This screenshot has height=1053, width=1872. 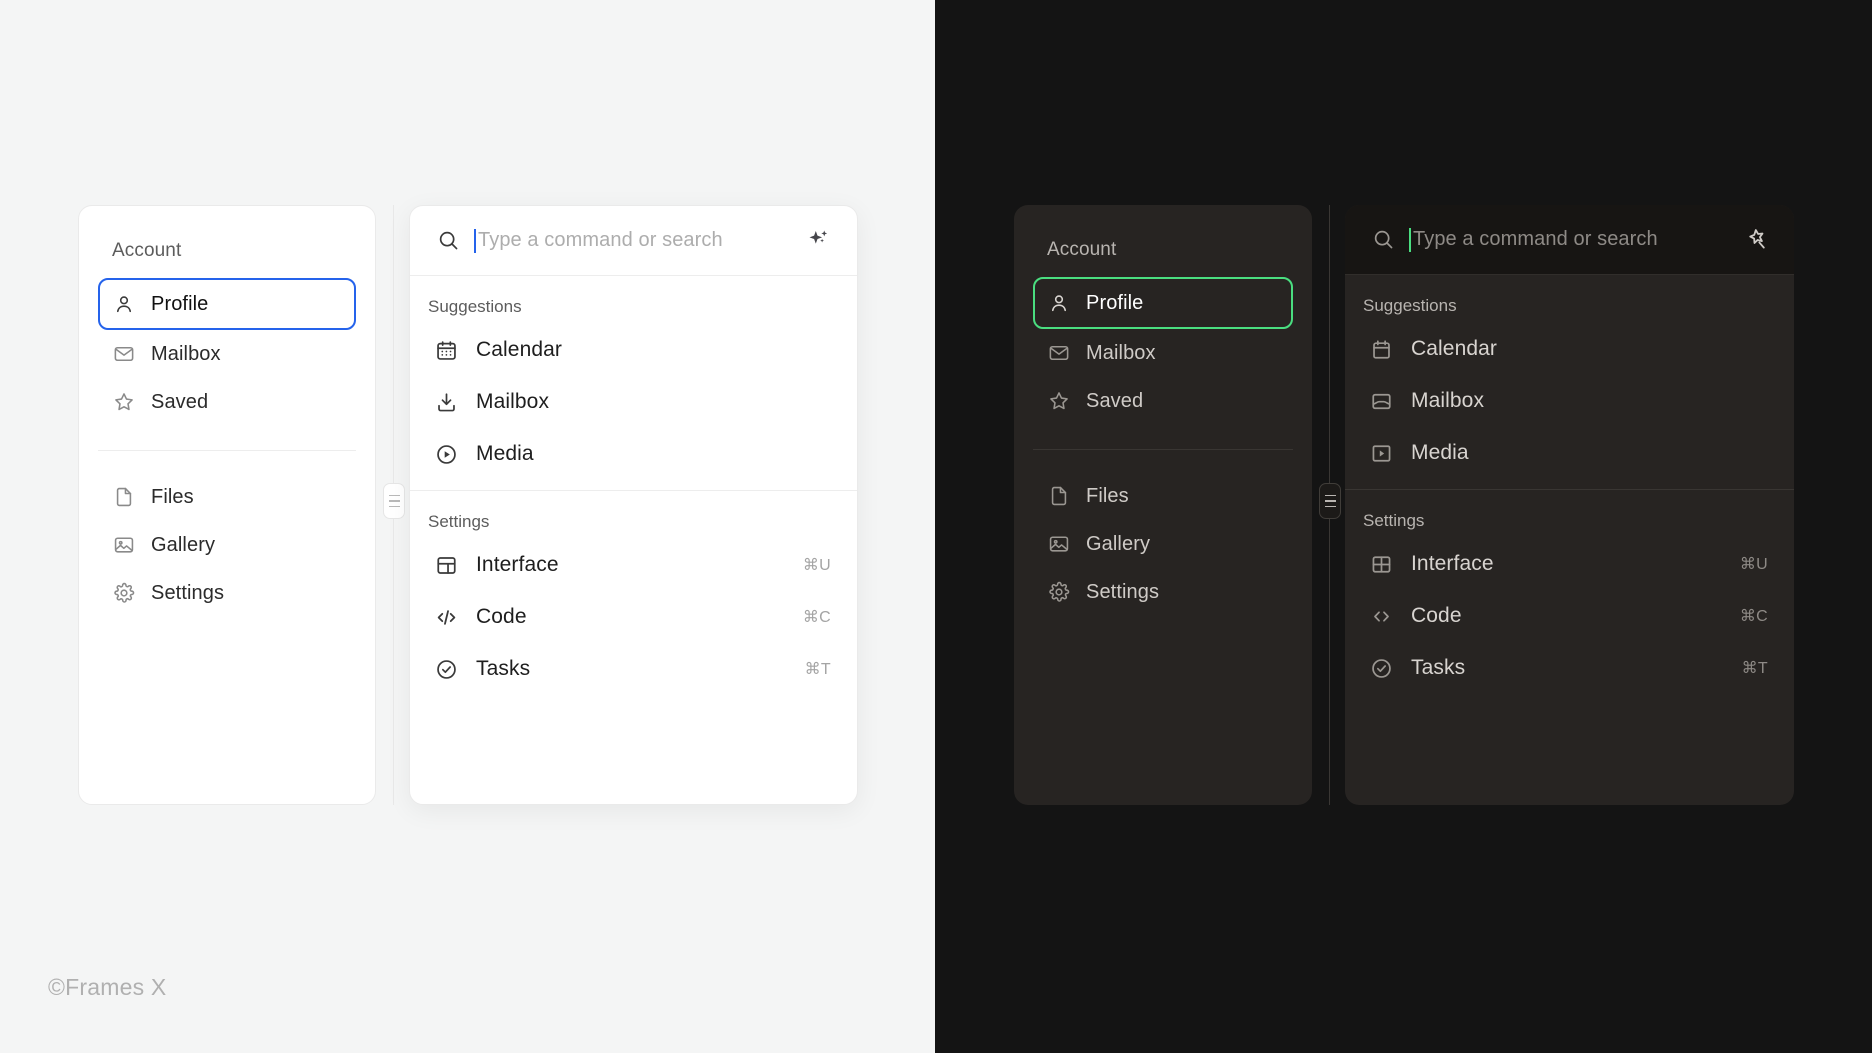 I want to click on magic-star-icon, so click(x=1755, y=240).